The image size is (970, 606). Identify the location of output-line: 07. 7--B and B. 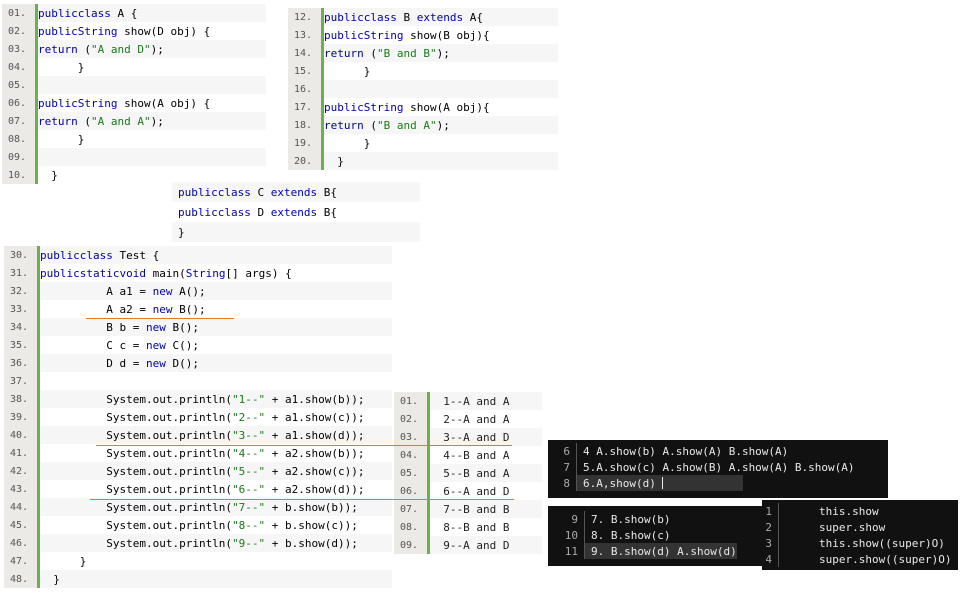
(468, 509).